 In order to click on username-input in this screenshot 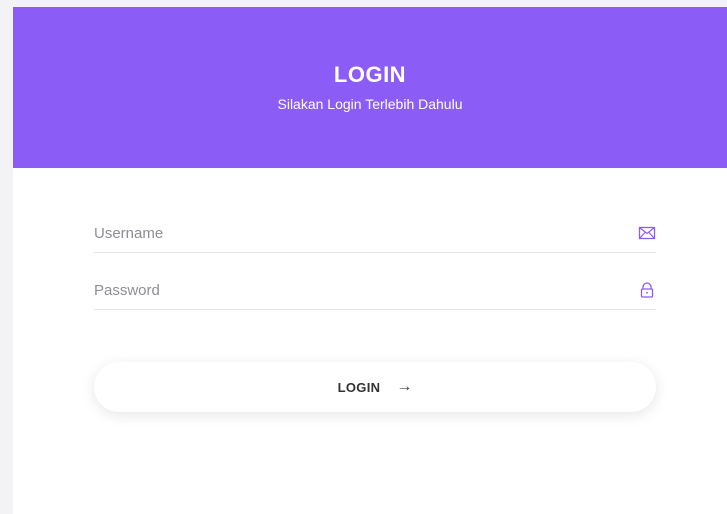, I will do `click(349, 233)`.